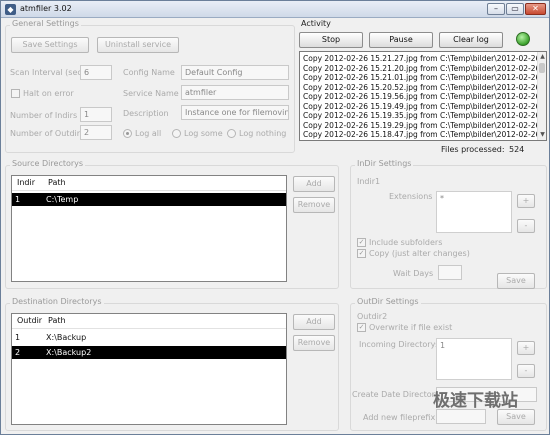 The image size is (550, 435). Describe the element at coordinates (62, 199) in the screenshot. I see `row-path: C:\Temp` at that location.